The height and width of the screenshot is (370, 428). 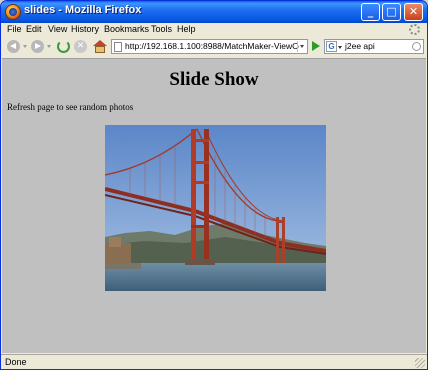 What do you see at coordinates (118, 47) in the screenshot?
I see `page-icon` at bounding box center [118, 47].